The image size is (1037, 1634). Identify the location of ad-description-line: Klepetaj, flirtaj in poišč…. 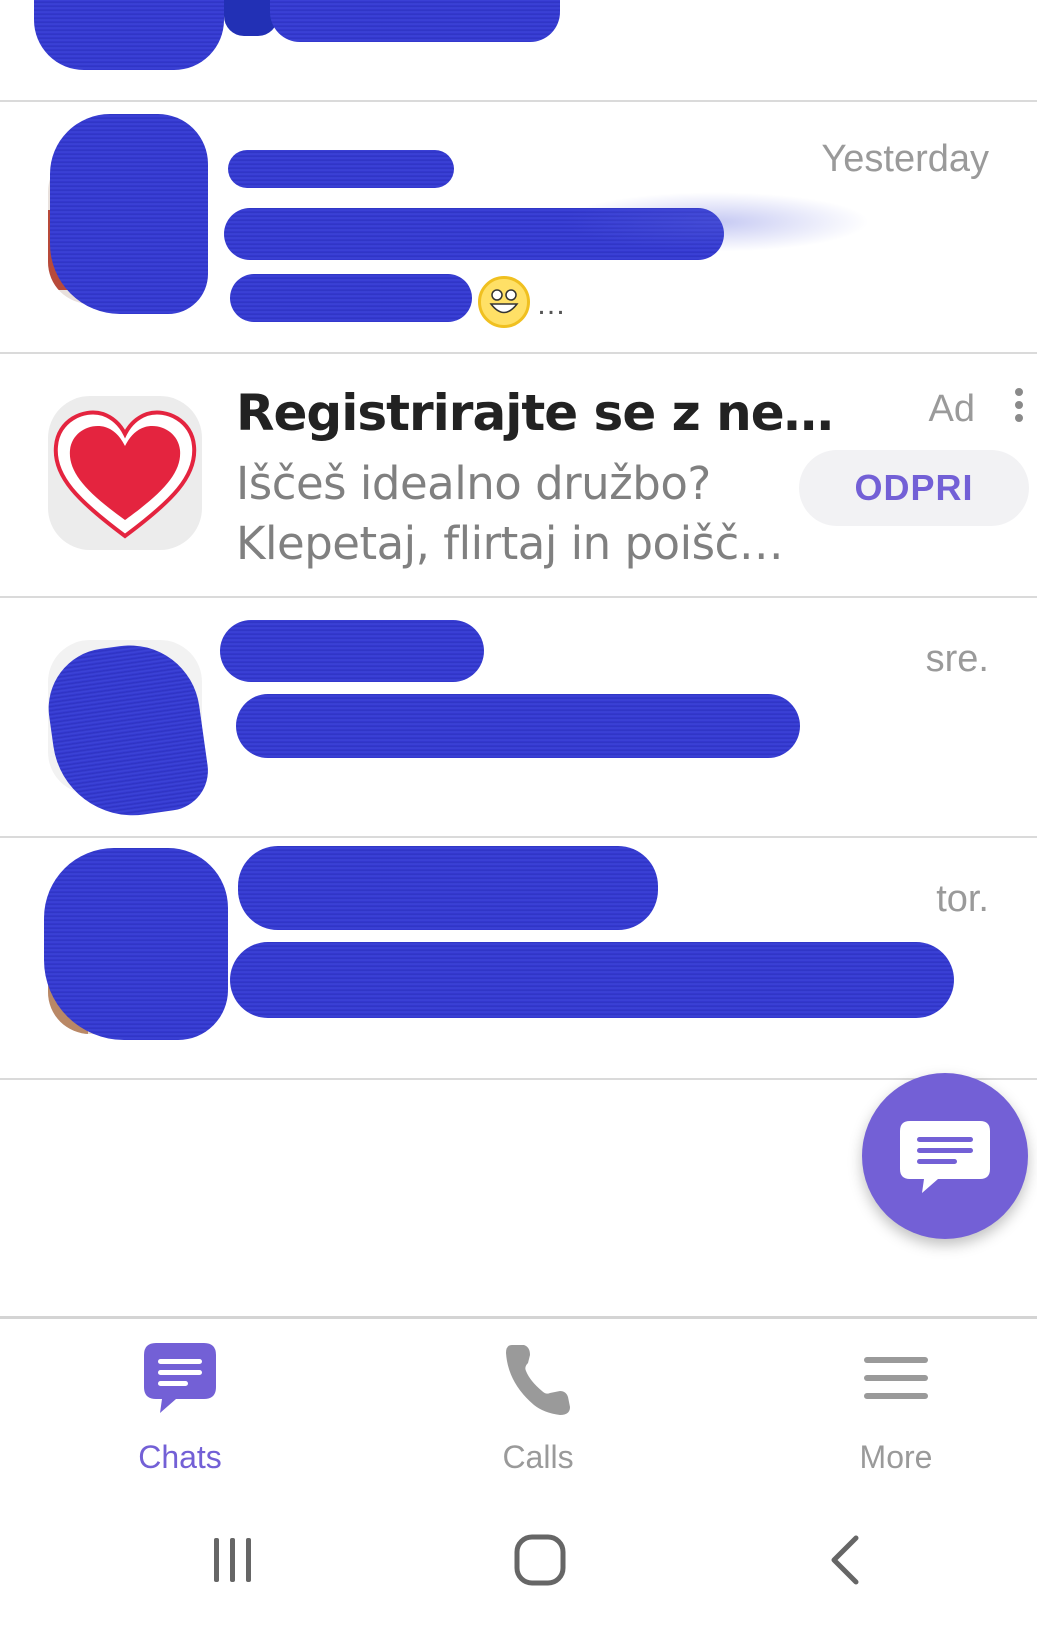
(510, 543).